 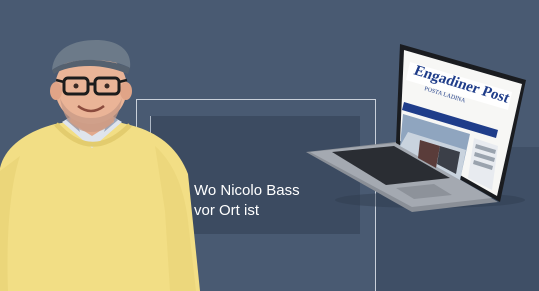 What do you see at coordinates (279, 201) in the screenshot?
I see `tagline: Wo Nicolo Bass vor Ort ist` at bounding box center [279, 201].